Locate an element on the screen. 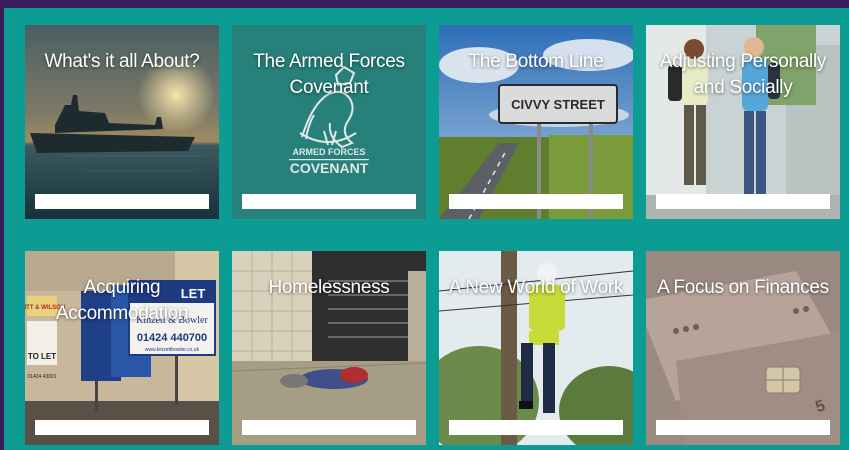 The width and height of the screenshot is (849, 450). card-title: Homelessness is located at coordinates (329, 287).